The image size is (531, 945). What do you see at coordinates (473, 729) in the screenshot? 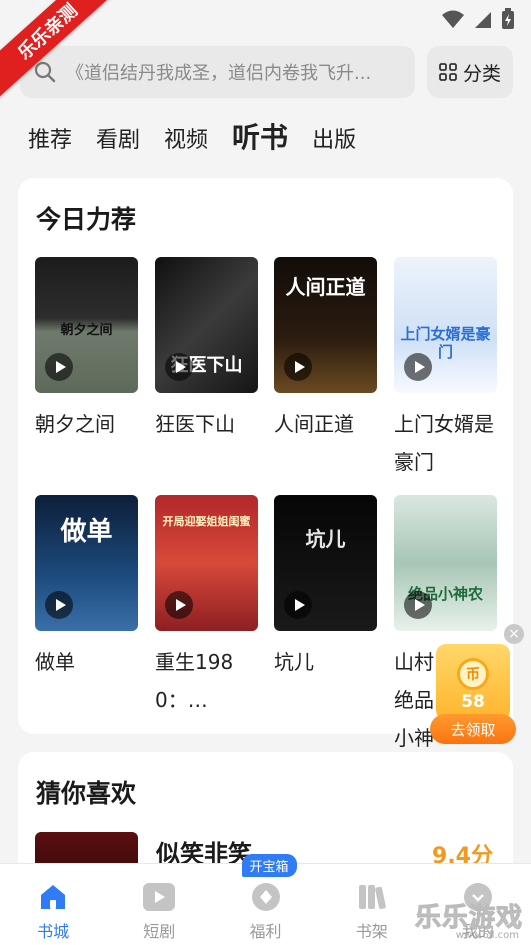
I see `claim-reward-button: 去领取` at bounding box center [473, 729].